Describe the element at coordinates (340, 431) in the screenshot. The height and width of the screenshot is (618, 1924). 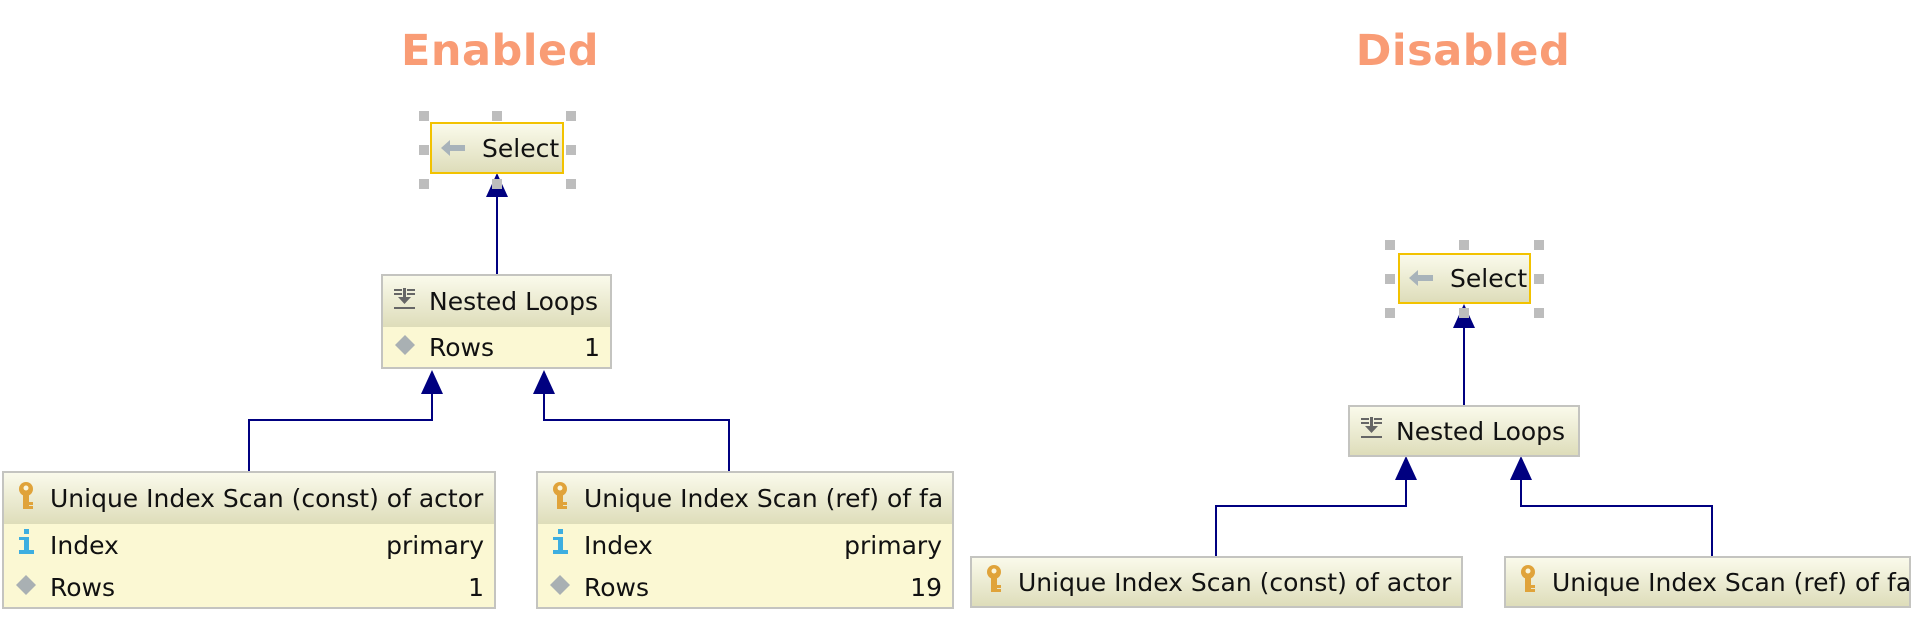
I see `edge-scan-left-to-nested` at that location.